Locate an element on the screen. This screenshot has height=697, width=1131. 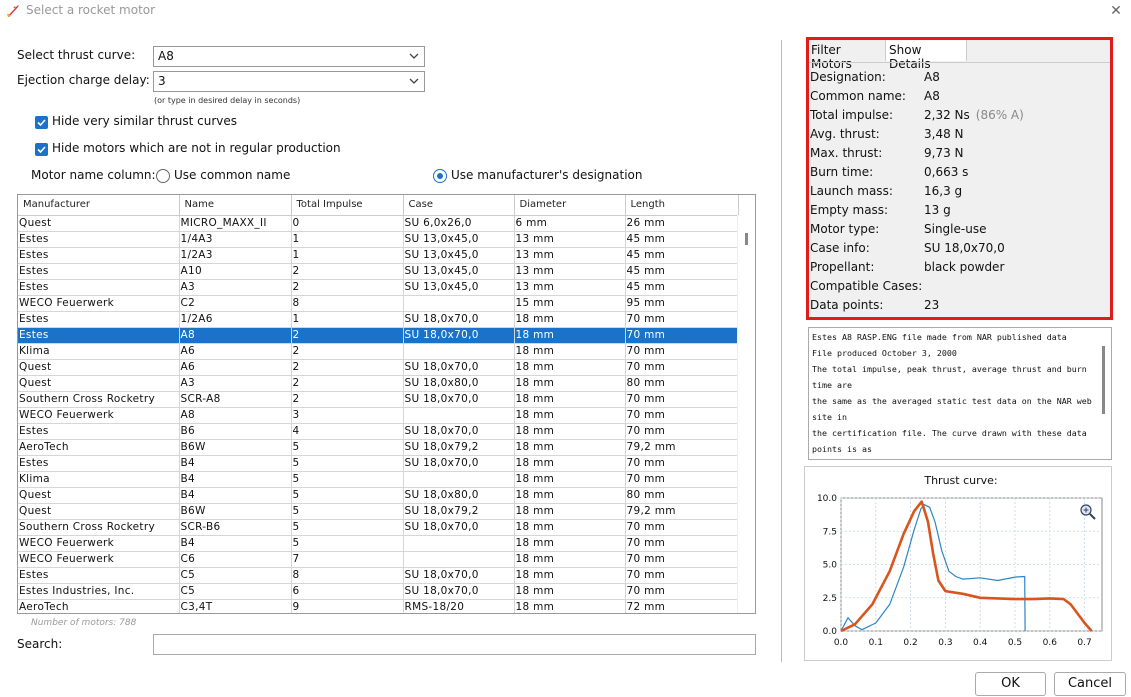
tab-filter-motors: Filter Motors is located at coordinates (847, 55).